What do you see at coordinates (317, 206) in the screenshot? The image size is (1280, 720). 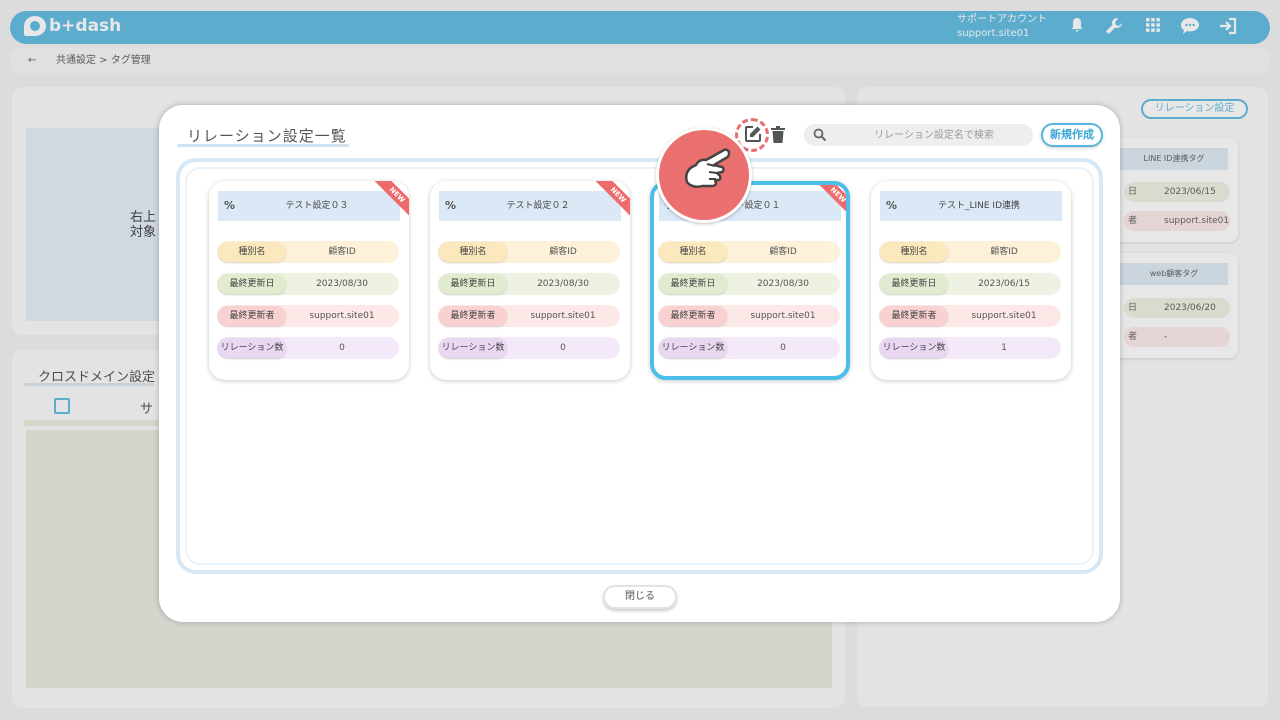 I see `card-name: テスト設定０３` at bounding box center [317, 206].